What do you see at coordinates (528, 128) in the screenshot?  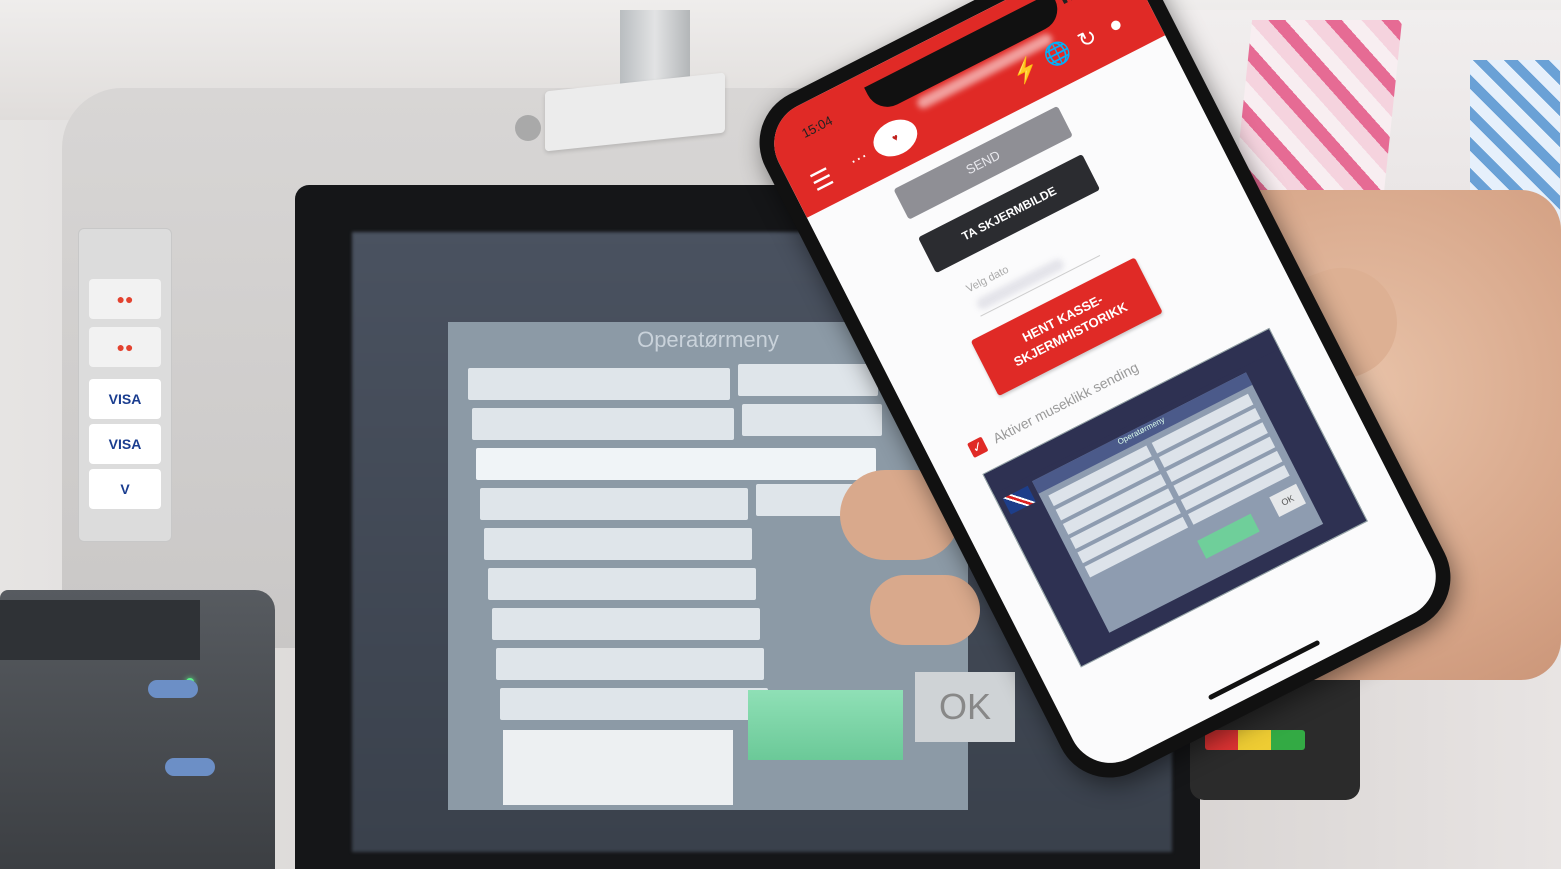 I see `mount-bolt` at bounding box center [528, 128].